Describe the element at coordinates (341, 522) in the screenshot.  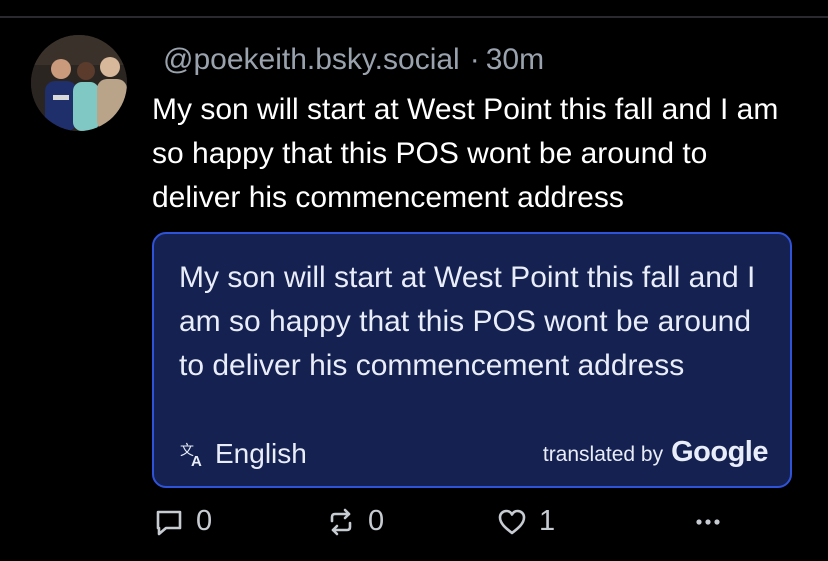
I see `repost-icon` at that location.